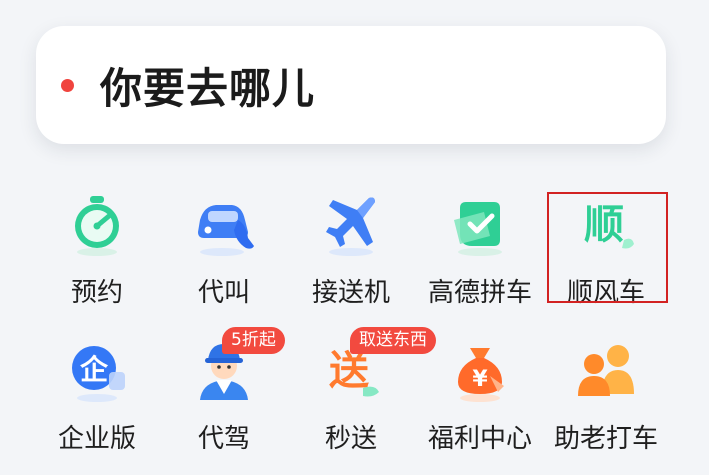  Describe the element at coordinates (96, 439) in the screenshot. I see `service-label: 企业版` at that location.